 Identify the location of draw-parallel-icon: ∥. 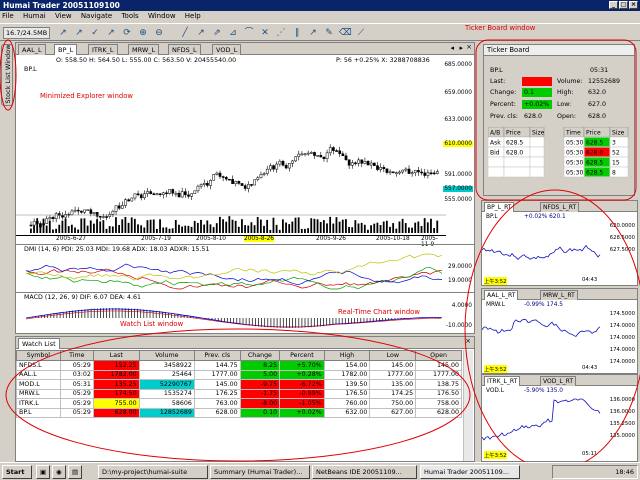
(297, 32).